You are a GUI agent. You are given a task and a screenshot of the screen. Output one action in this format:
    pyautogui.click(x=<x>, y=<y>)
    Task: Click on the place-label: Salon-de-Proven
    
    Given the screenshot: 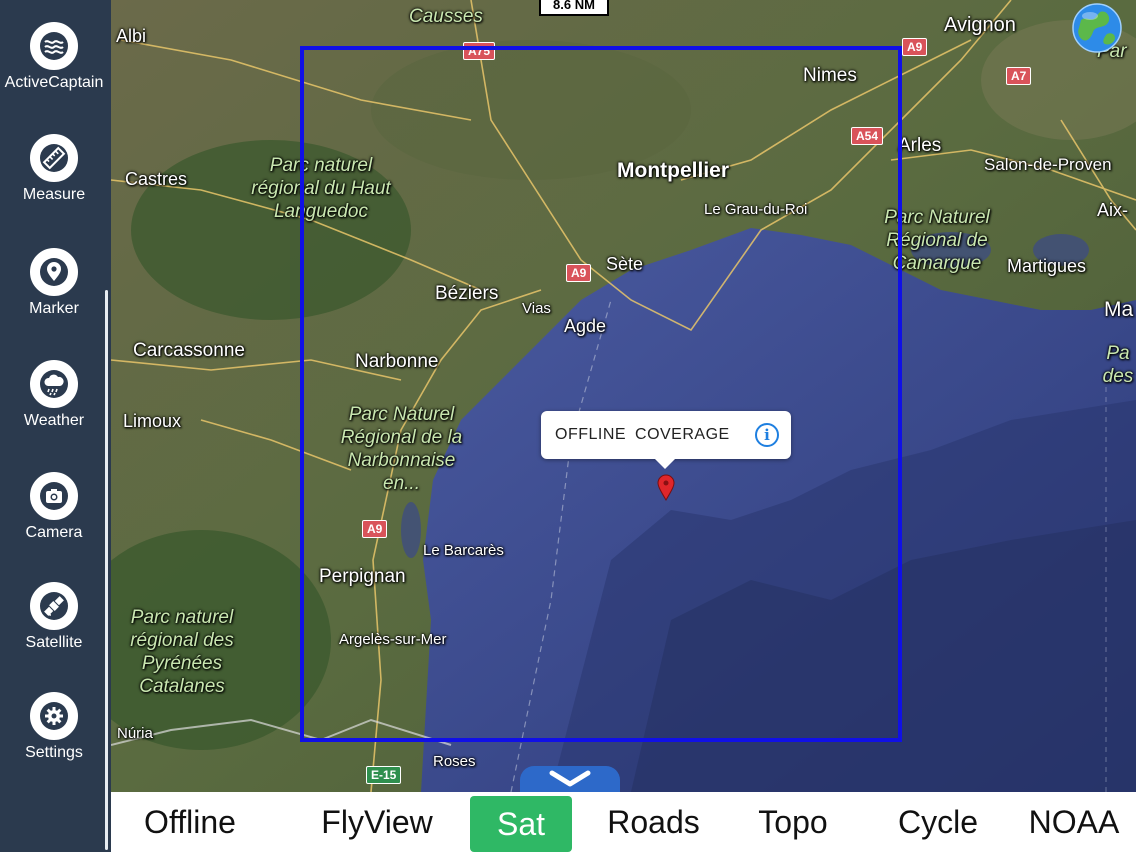 What is the action you would take?
    pyautogui.click(x=1048, y=164)
    